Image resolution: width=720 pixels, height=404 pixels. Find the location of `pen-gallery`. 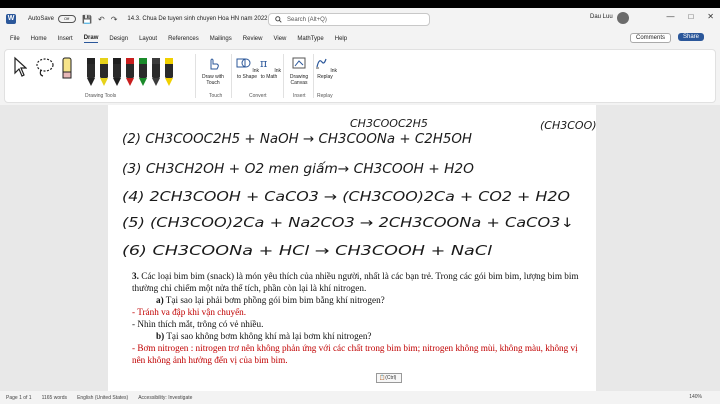

pen-gallery is located at coordinates (131, 73).